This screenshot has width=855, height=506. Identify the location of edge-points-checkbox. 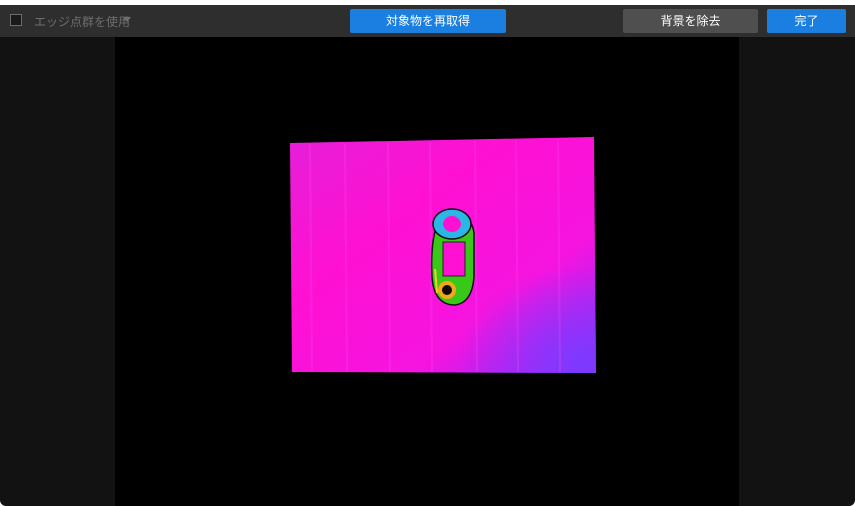
(16, 20).